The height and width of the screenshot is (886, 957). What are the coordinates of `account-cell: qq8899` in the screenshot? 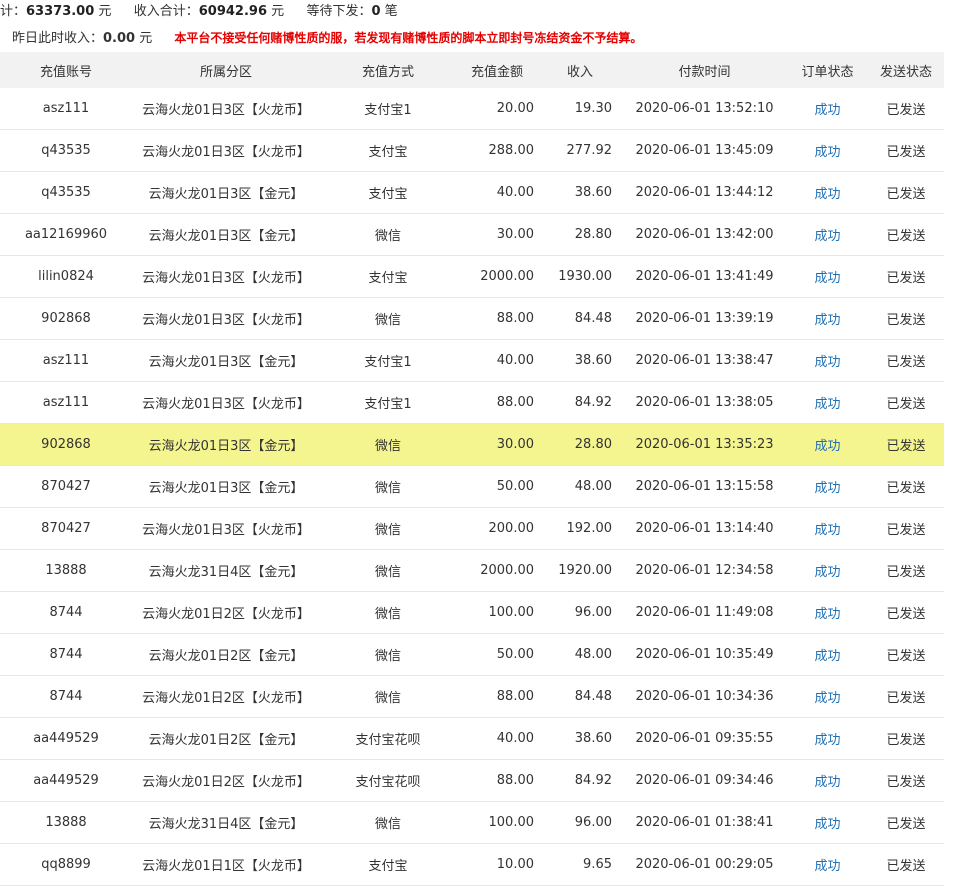 It's located at (66, 864).